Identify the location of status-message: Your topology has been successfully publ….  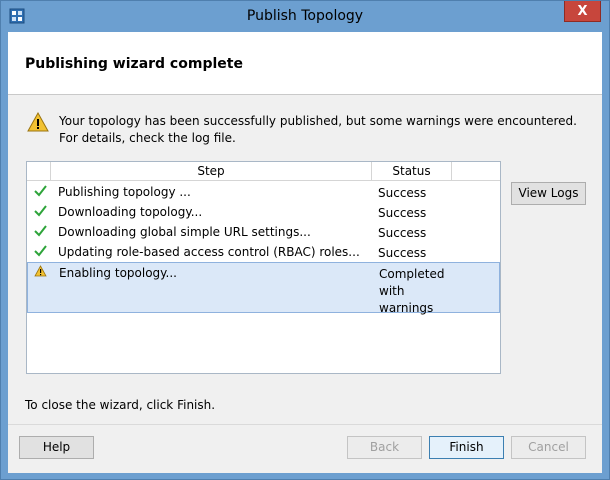
(318, 129).